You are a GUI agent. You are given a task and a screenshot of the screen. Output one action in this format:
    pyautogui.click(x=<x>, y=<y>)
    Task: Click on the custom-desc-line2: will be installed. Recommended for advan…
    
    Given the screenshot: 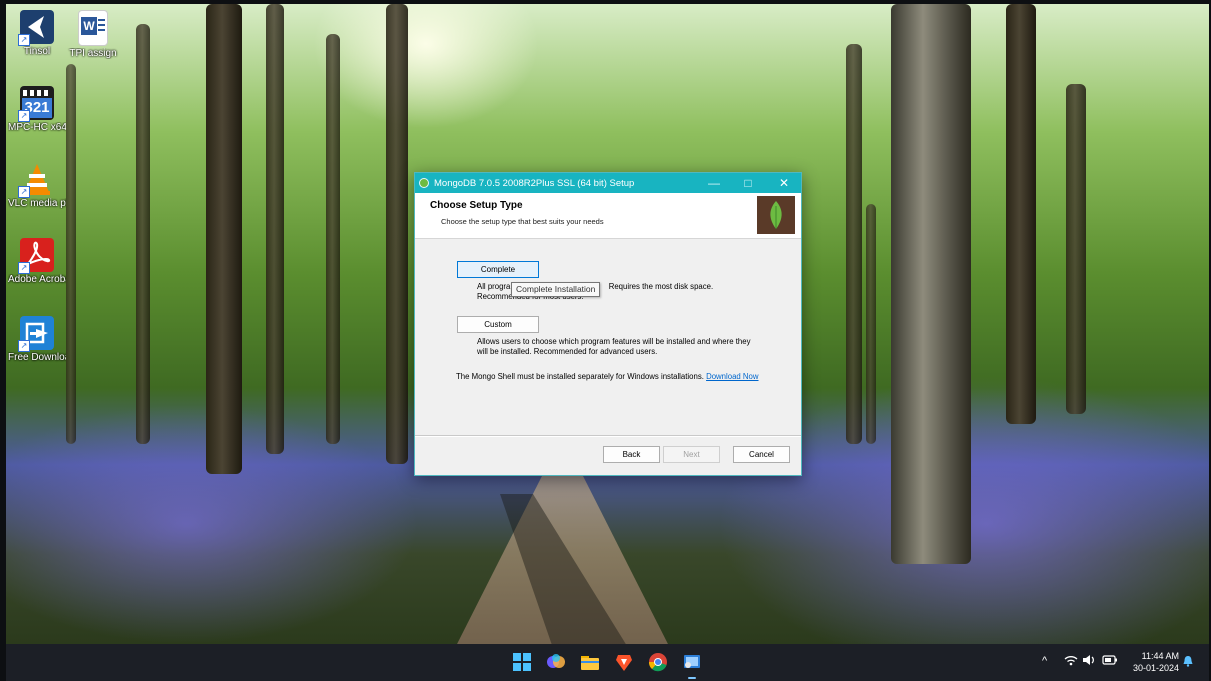 What is the action you would take?
    pyautogui.click(x=567, y=351)
    